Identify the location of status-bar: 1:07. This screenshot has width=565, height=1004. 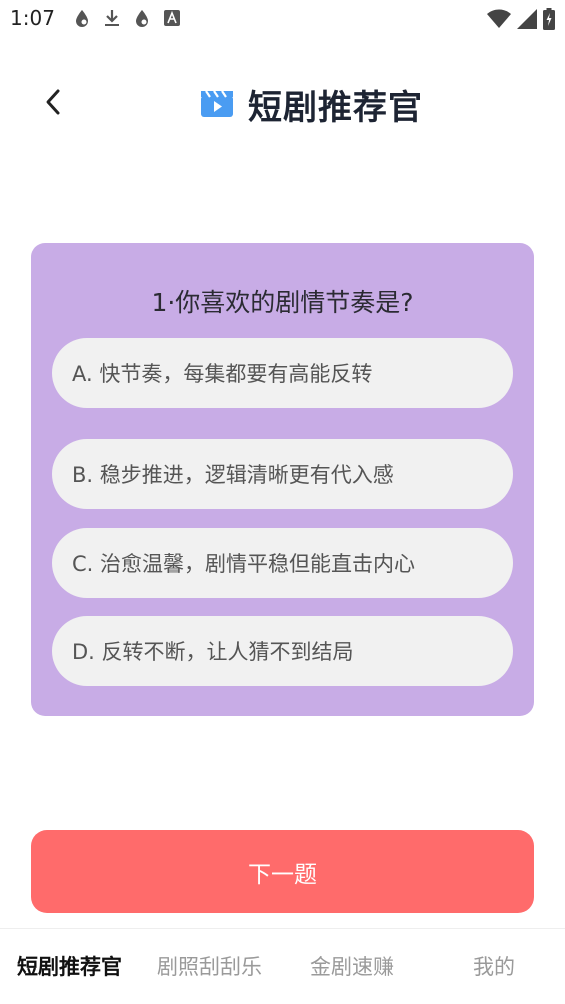
(282, 20).